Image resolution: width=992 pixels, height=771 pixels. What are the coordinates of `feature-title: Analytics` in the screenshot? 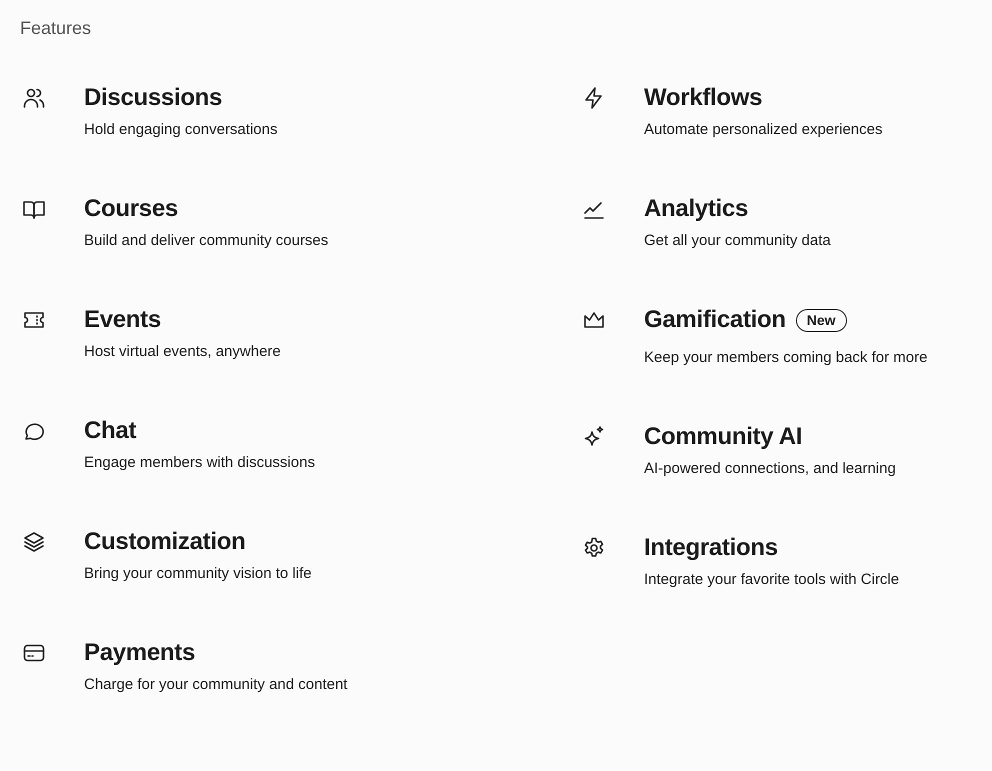 It's located at (696, 209).